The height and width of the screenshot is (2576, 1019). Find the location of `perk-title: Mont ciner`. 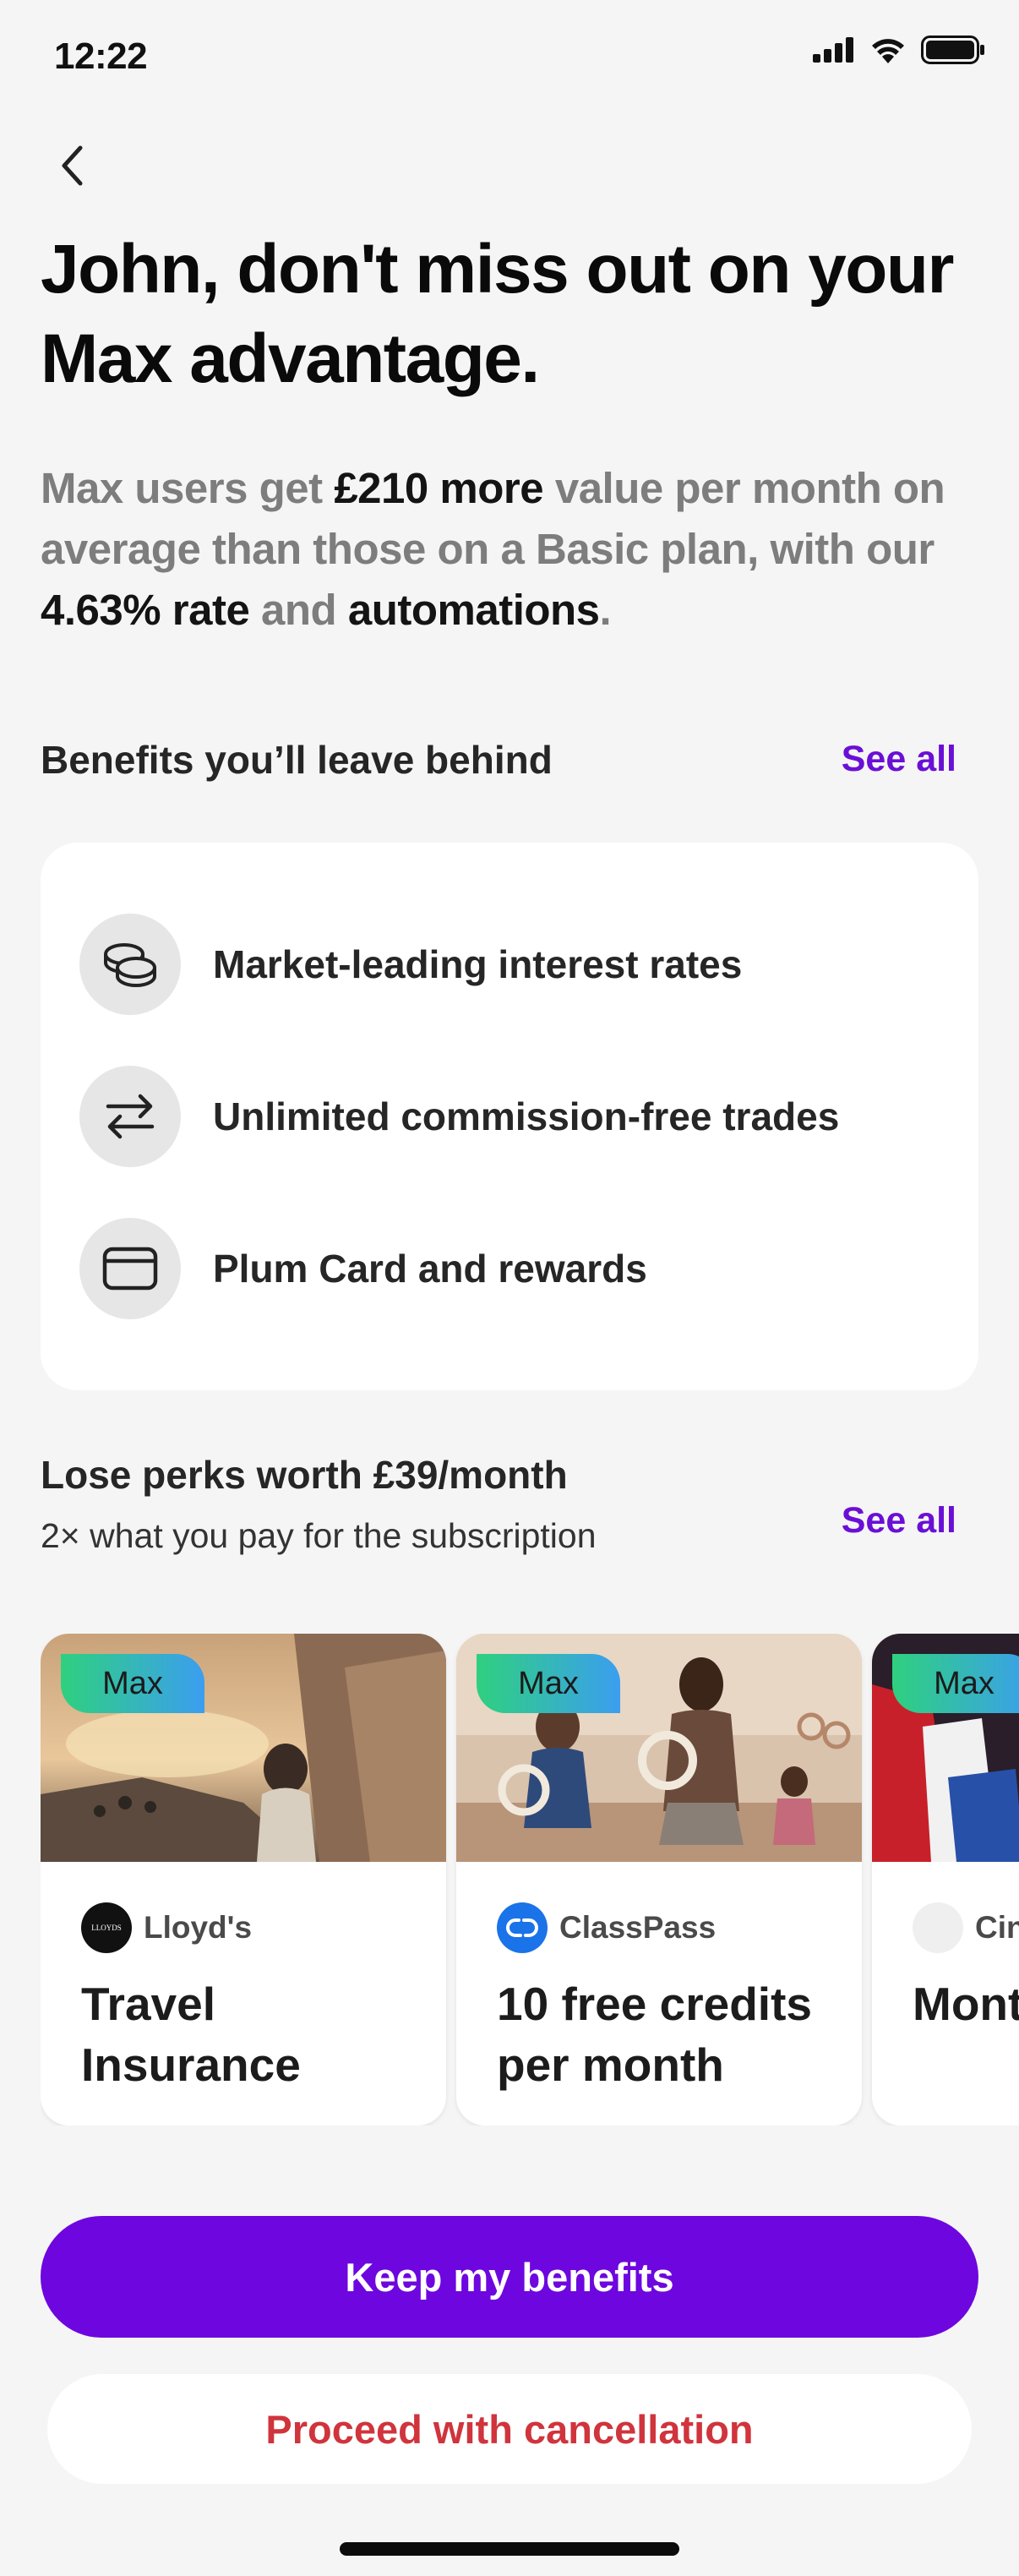

perk-title: Mont ciner is located at coordinates (966, 2004).